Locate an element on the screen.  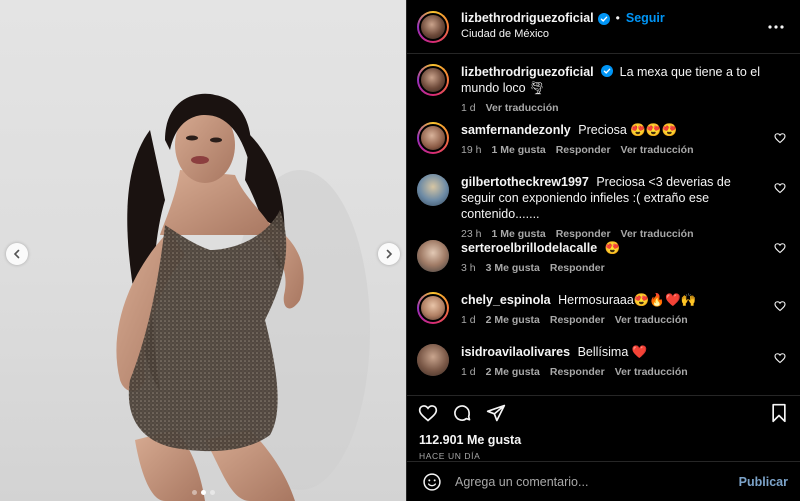
bookmark-icon is located at coordinates (779, 413).